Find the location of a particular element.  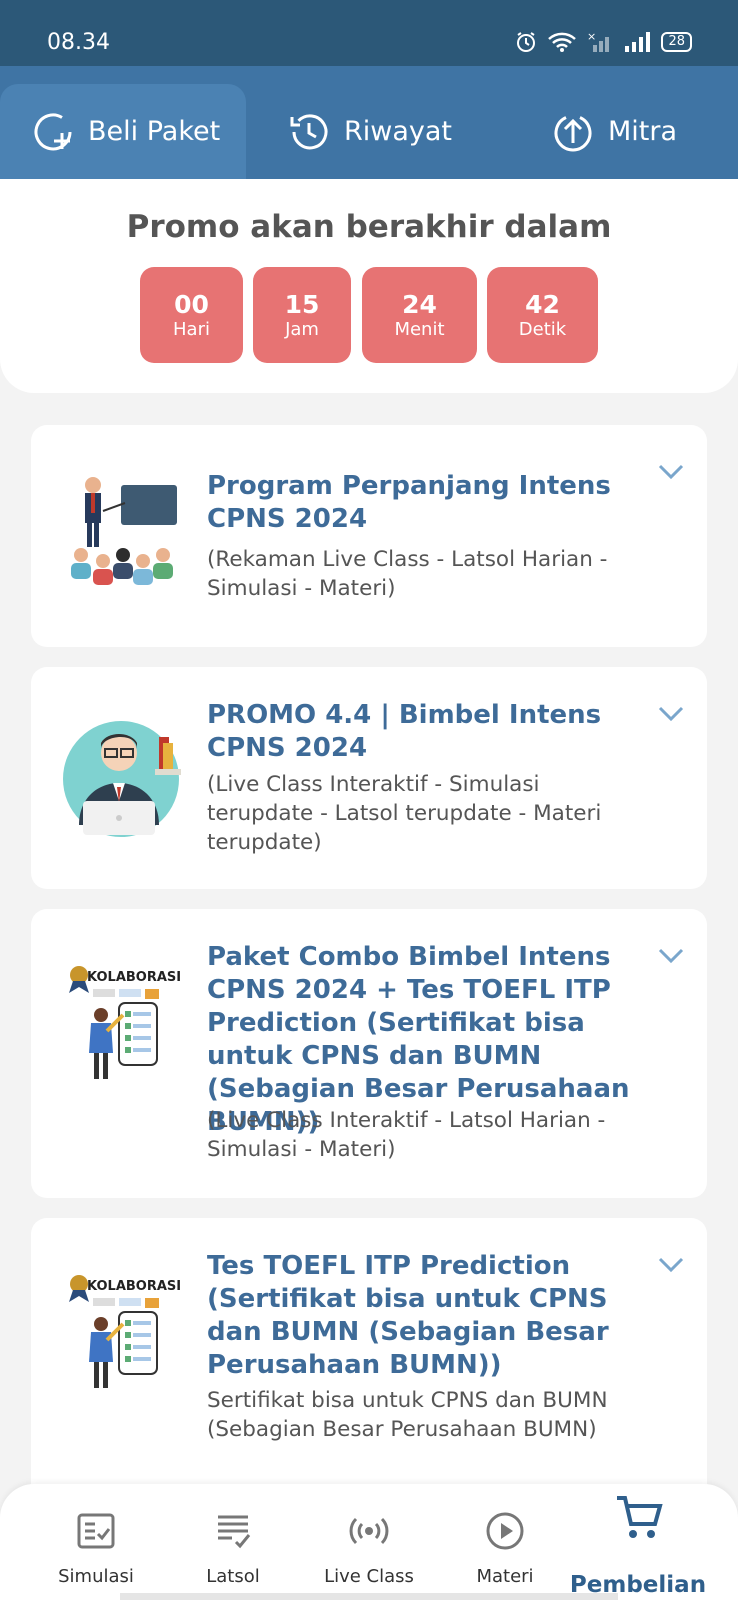

status-time: 08.34 is located at coordinates (78, 42).